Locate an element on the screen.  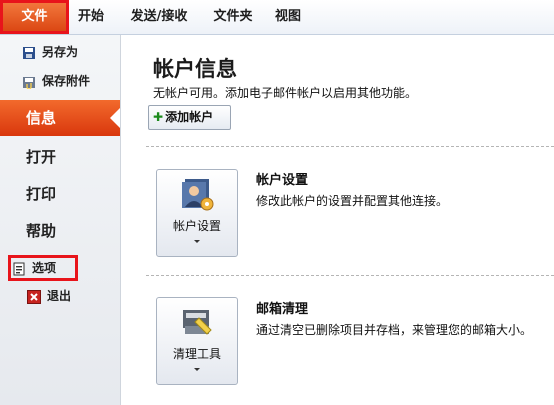
save-as-label: 另存为 is located at coordinates (60, 52).